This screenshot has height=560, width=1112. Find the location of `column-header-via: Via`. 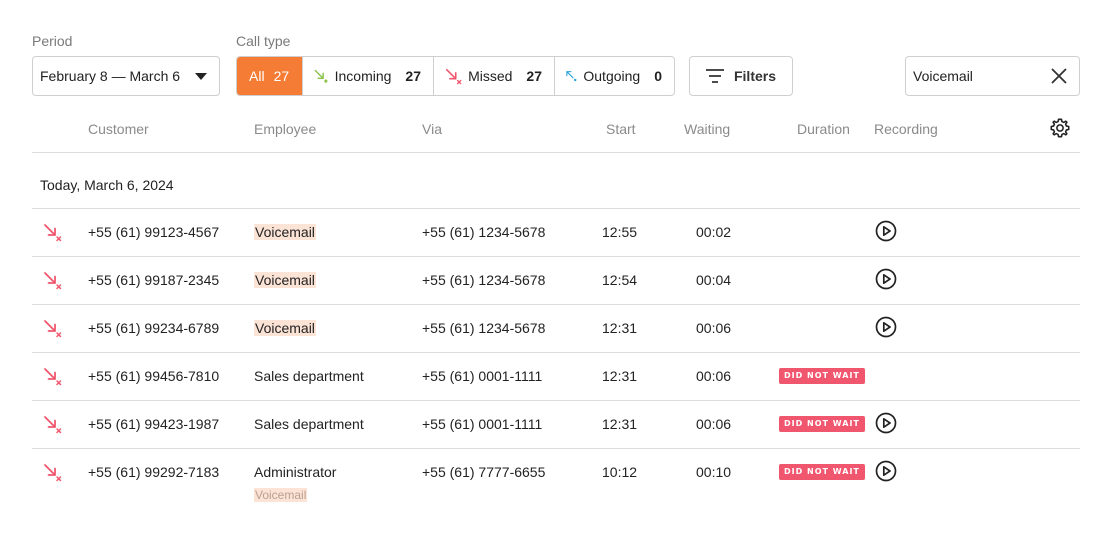

column-header-via: Via is located at coordinates (432, 129).